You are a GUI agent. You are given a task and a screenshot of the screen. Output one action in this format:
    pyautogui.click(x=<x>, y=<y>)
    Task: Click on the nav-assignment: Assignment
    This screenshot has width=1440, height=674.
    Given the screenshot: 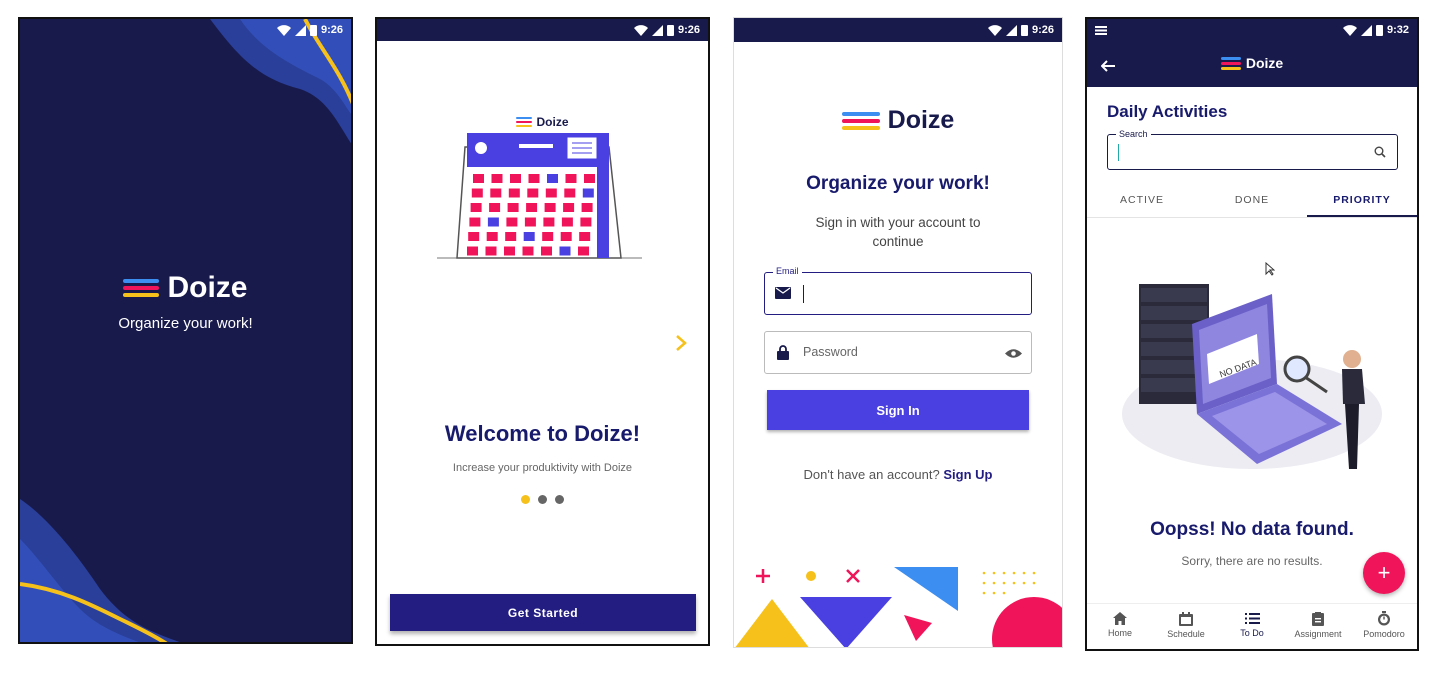 What is the action you would take?
    pyautogui.click(x=1318, y=626)
    